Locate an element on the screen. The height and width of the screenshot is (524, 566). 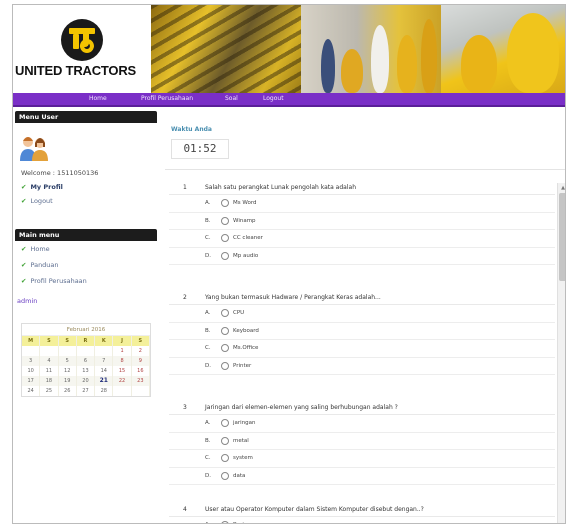
calendar-day: 26 is located at coordinates (68, 391).